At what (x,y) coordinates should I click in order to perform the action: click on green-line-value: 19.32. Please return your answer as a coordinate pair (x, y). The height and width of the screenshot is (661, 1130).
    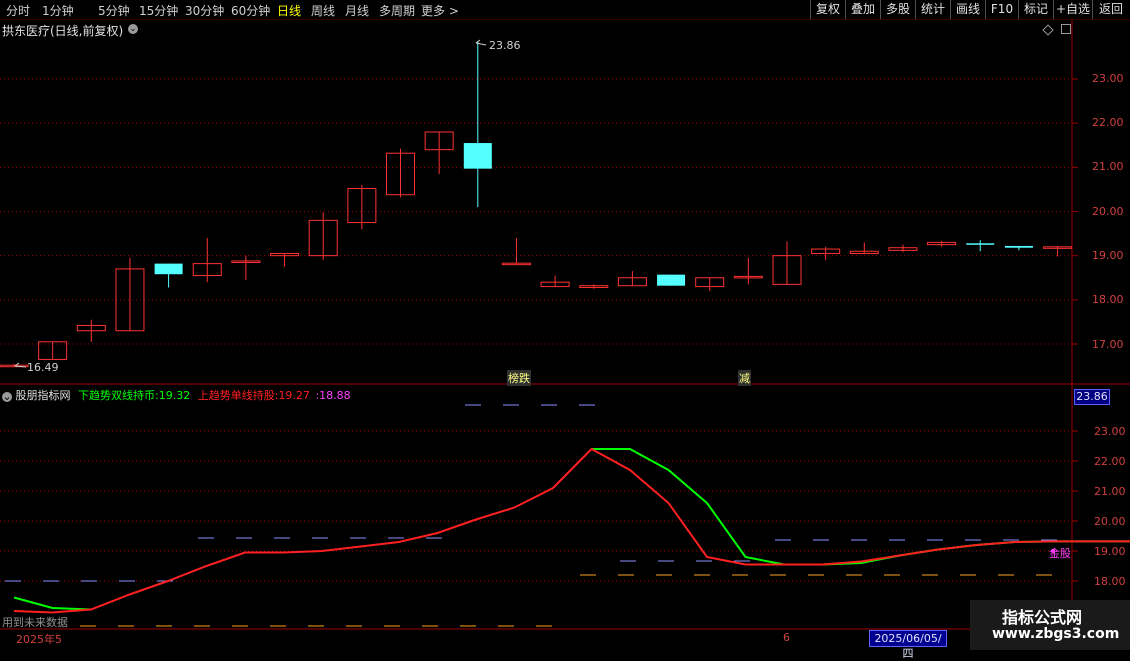
    Looking at the image, I should click on (175, 395).